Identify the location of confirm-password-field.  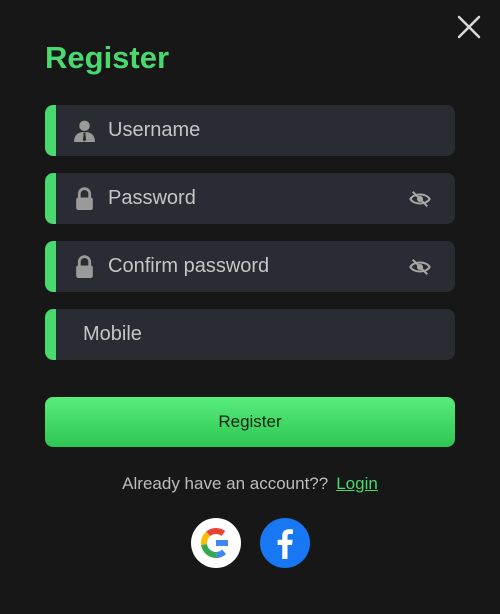
(250, 266).